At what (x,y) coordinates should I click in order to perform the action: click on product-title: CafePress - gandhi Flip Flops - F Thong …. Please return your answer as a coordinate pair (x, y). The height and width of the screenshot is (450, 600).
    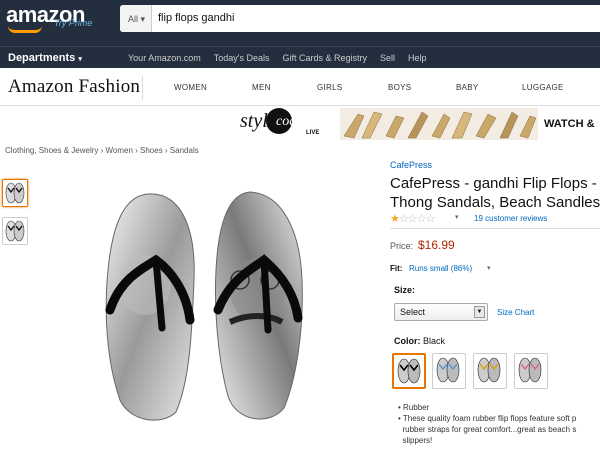
    Looking at the image, I should click on (495, 193).